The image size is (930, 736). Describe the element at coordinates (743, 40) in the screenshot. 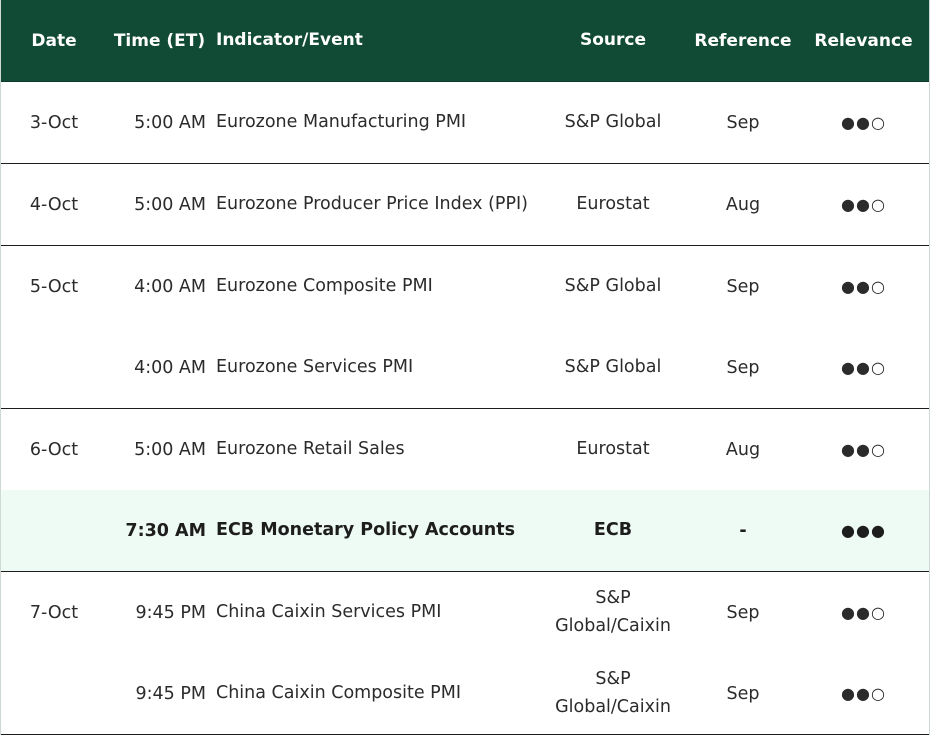

I see `header-reference: Reference` at that location.